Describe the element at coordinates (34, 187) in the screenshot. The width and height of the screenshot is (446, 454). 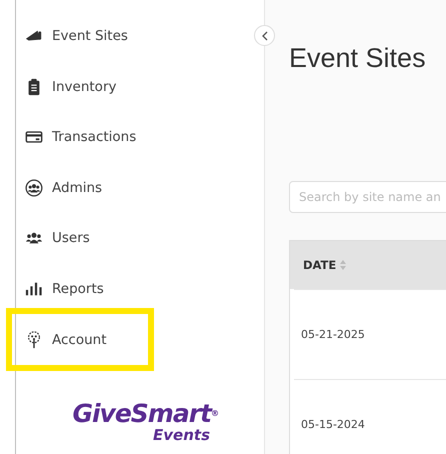
I see `group-circle-icon` at that location.